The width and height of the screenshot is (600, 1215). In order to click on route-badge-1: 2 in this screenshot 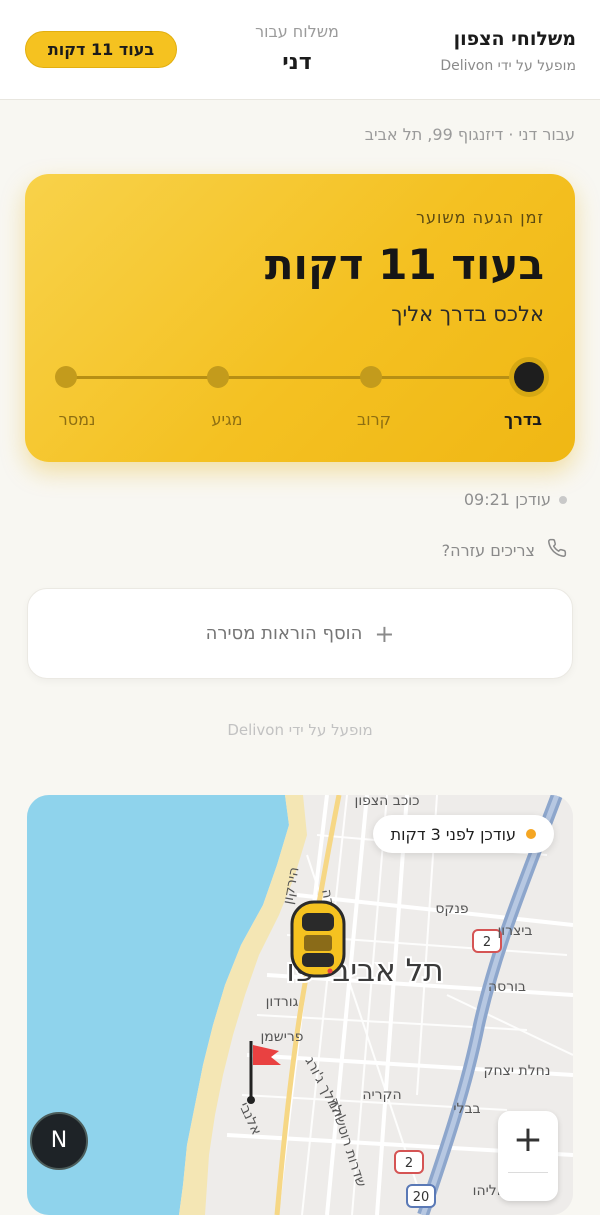, I will do `click(487, 942)`.